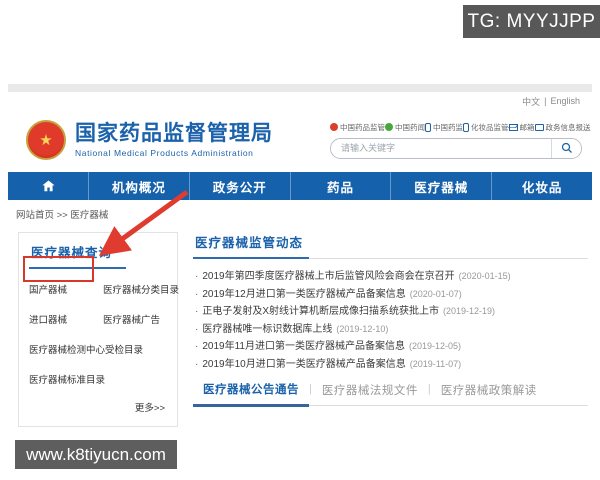 The image size is (600, 480). I want to click on sidebar-item-device-ads: 医疗器械广告, so click(141, 319).